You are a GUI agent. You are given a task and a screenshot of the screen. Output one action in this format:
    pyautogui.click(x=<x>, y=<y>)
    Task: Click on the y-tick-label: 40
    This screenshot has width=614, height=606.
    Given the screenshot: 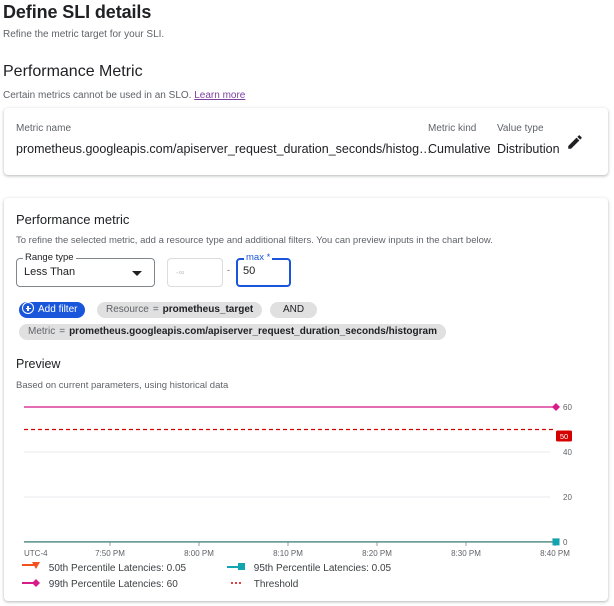 What is the action you would take?
    pyautogui.click(x=567, y=452)
    